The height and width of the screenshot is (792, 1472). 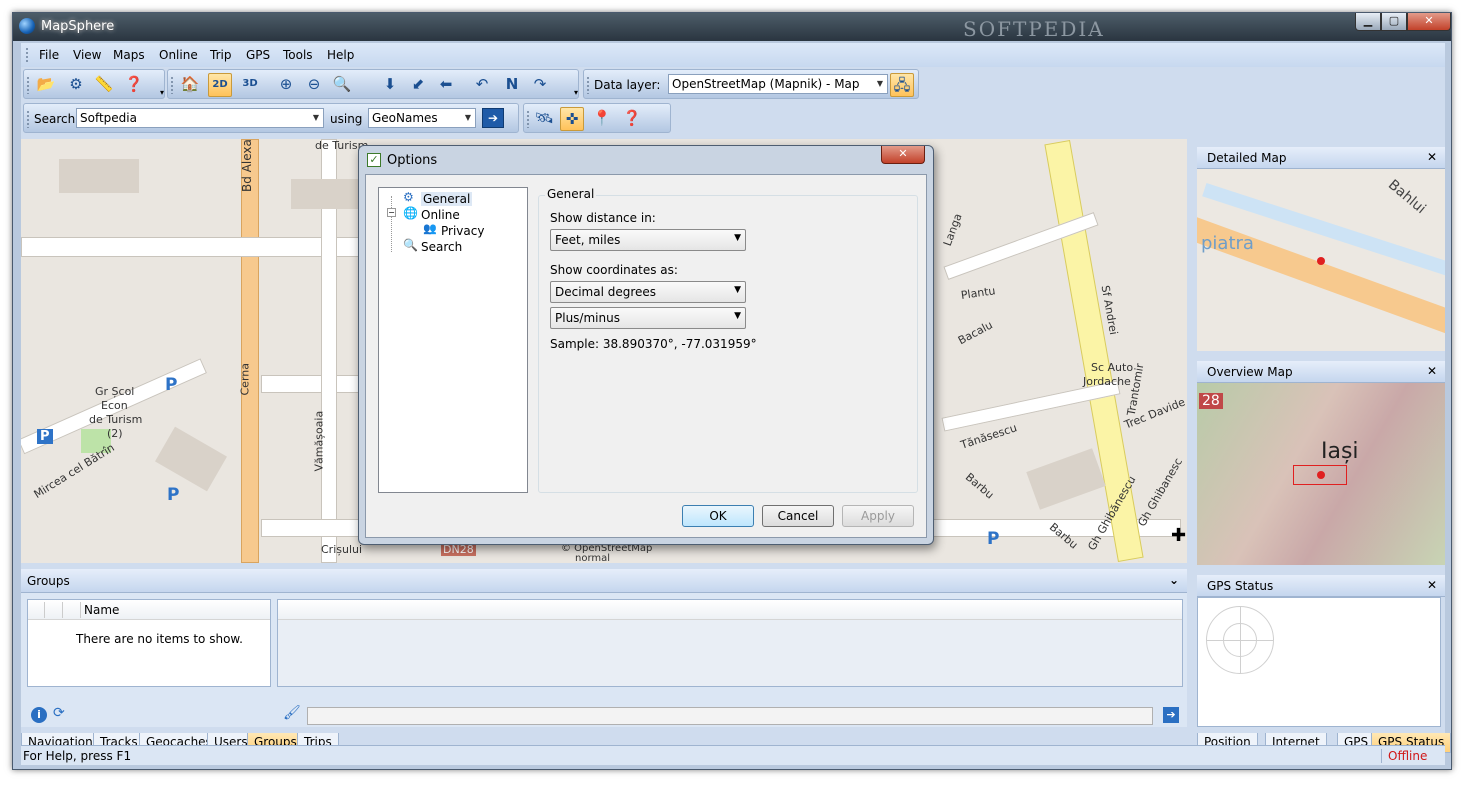 What do you see at coordinates (1211, 401) in the screenshot?
I see `map-road-label: 28` at bounding box center [1211, 401].